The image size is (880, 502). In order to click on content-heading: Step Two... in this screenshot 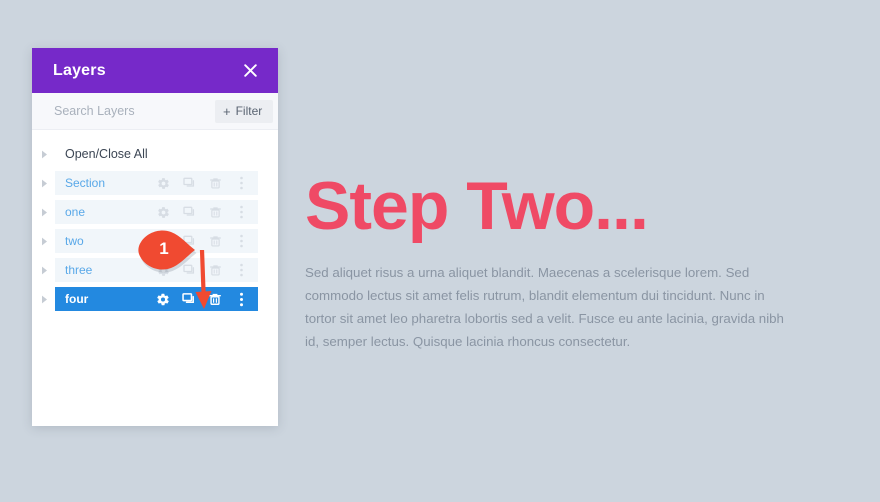, I will do `click(477, 206)`.